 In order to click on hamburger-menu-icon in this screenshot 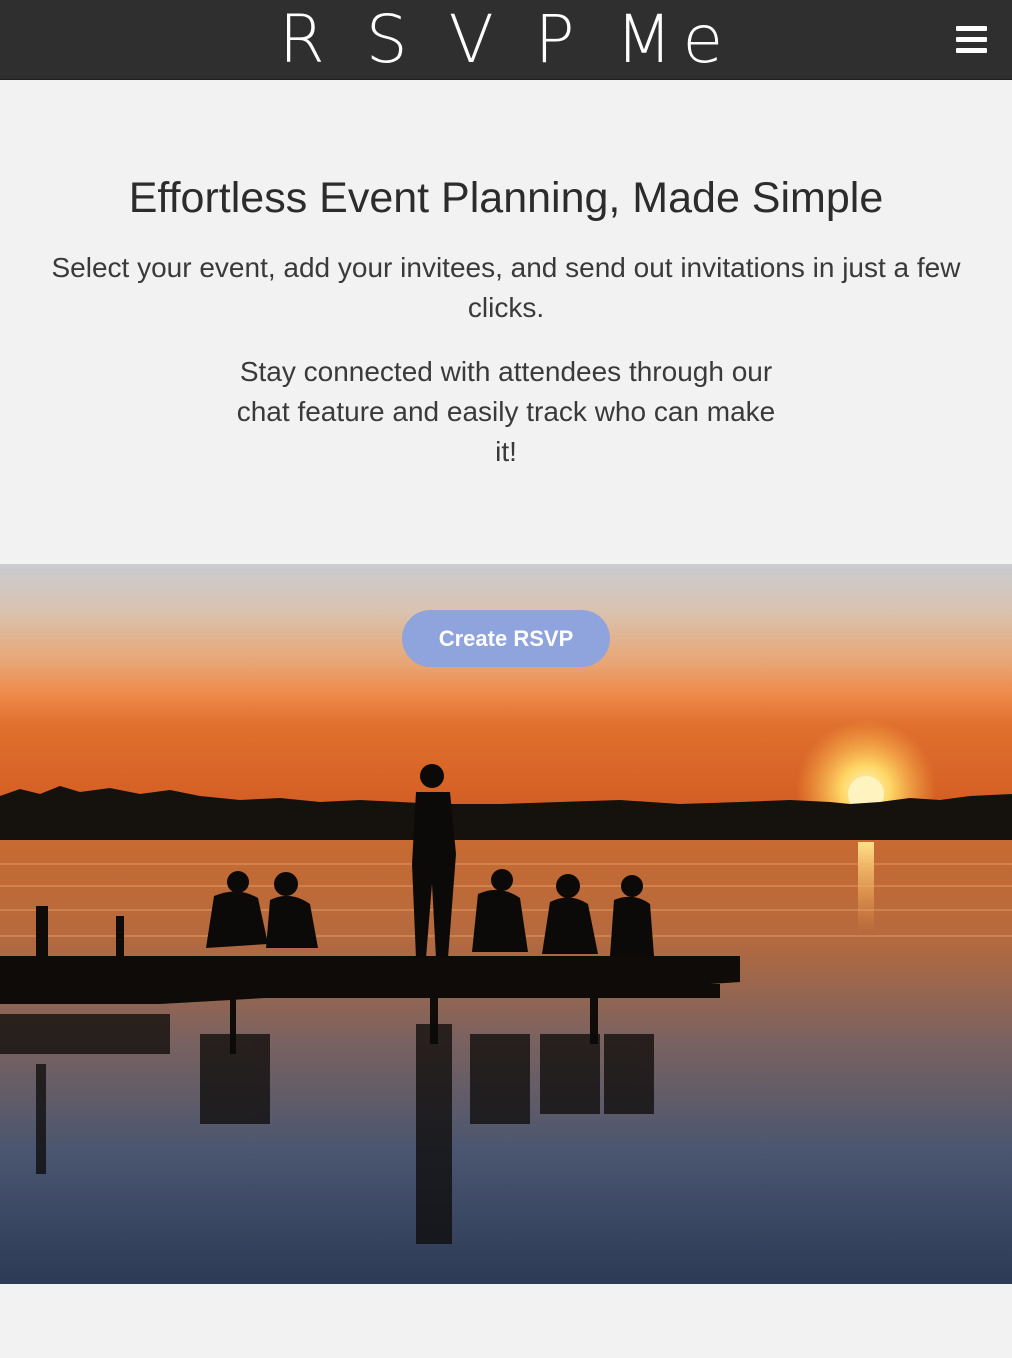, I will do `click(972, 41)`.